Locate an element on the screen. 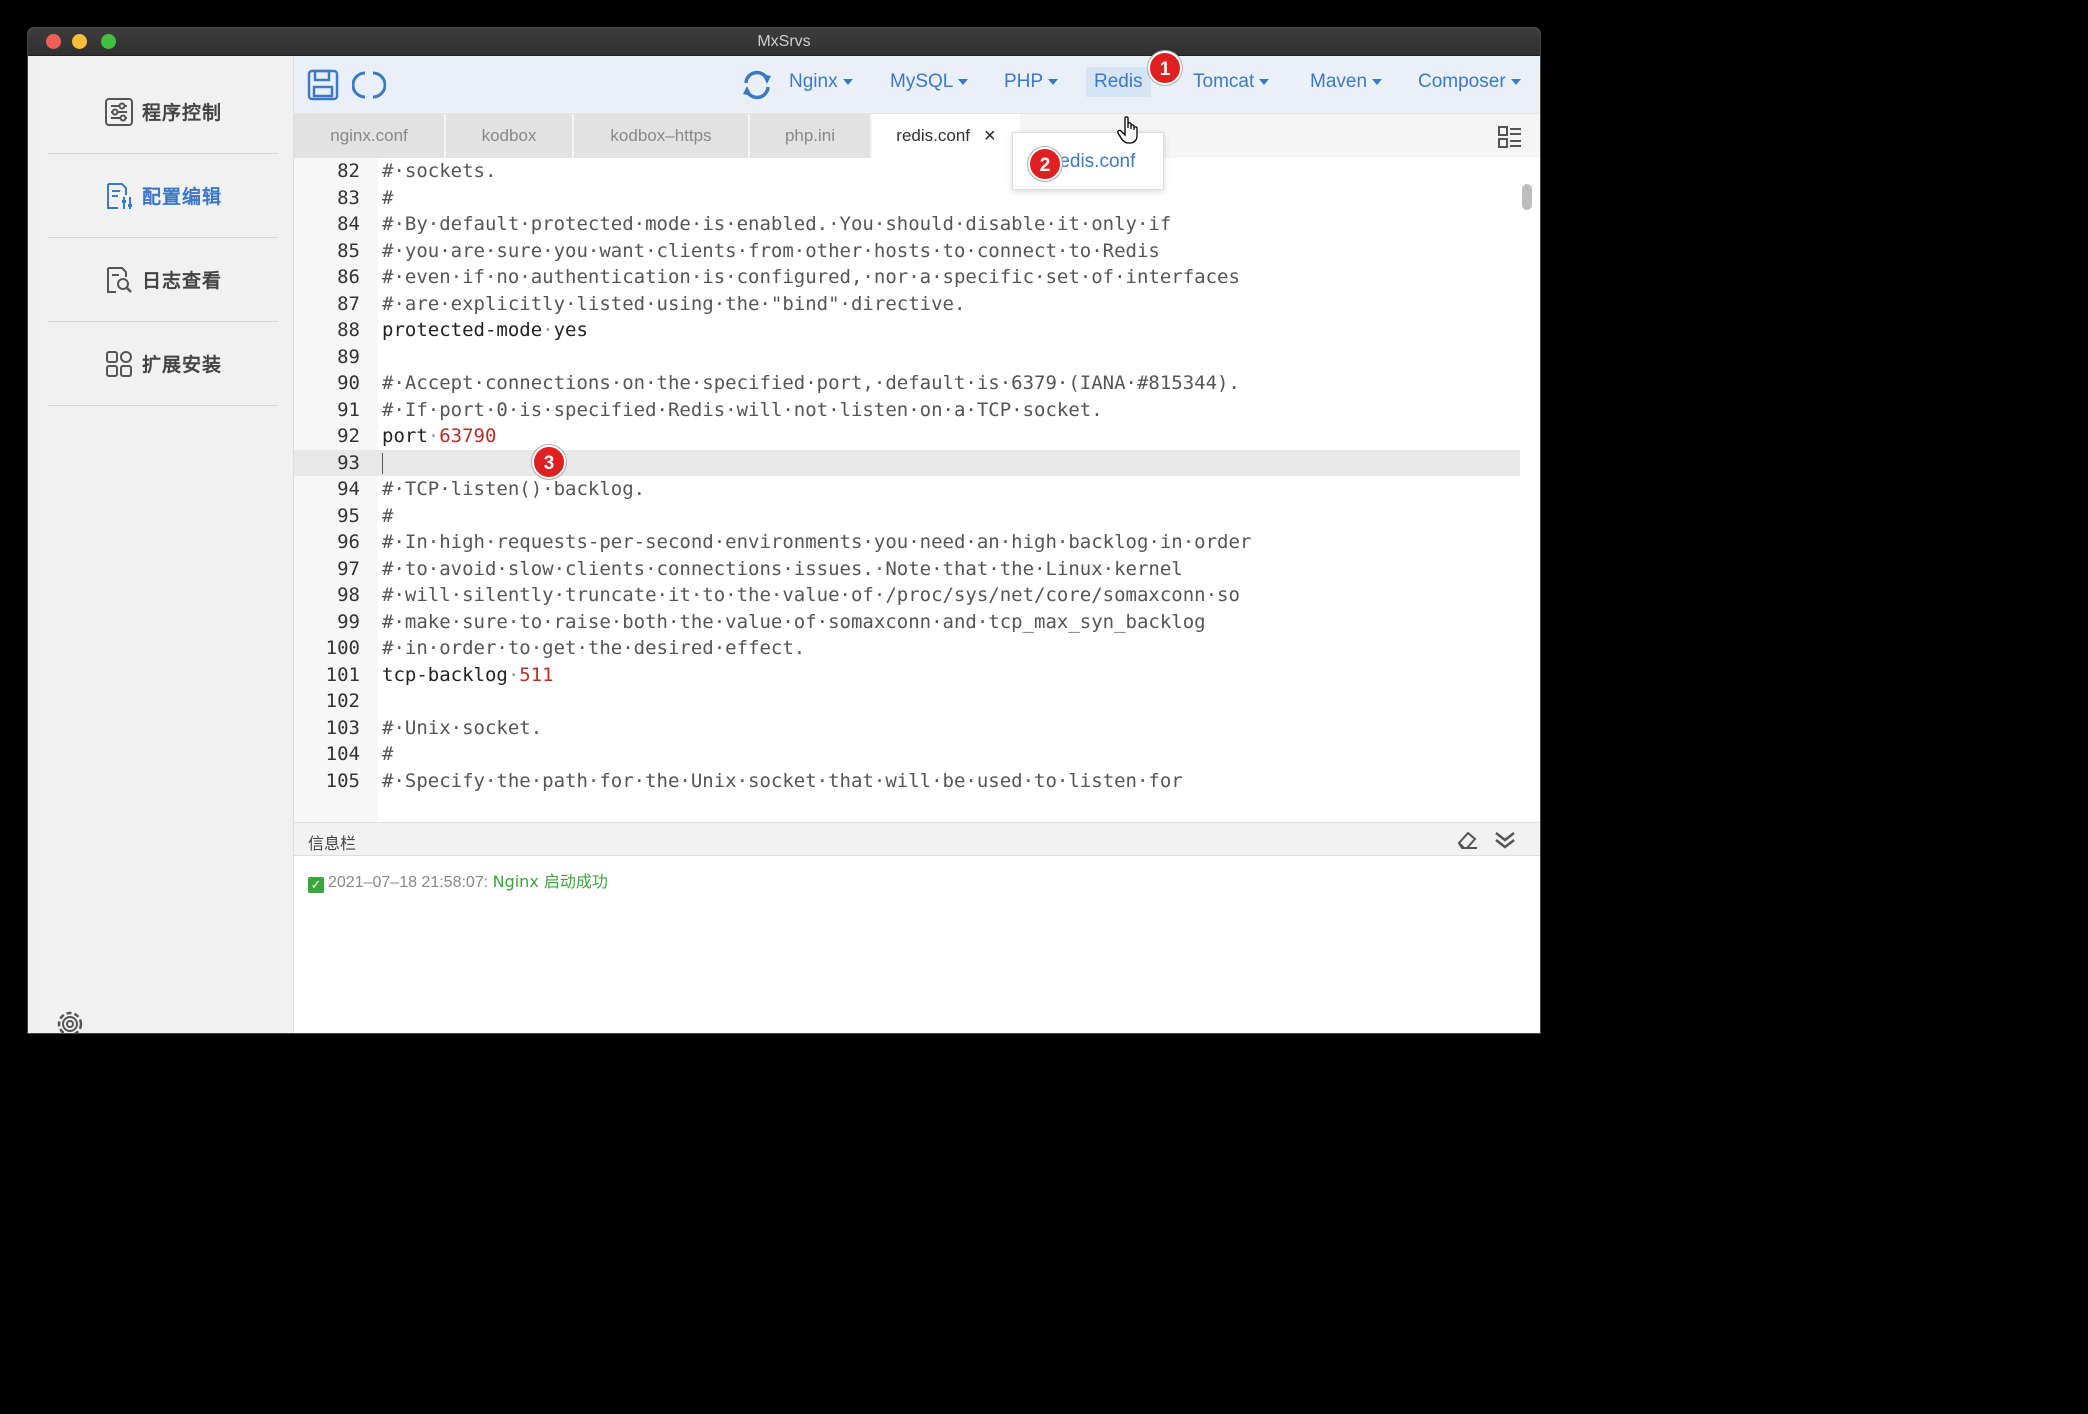 The height and width of the screenshot is (1414, 2088). settings-gear-icon is located at coordinates (70, 1019).